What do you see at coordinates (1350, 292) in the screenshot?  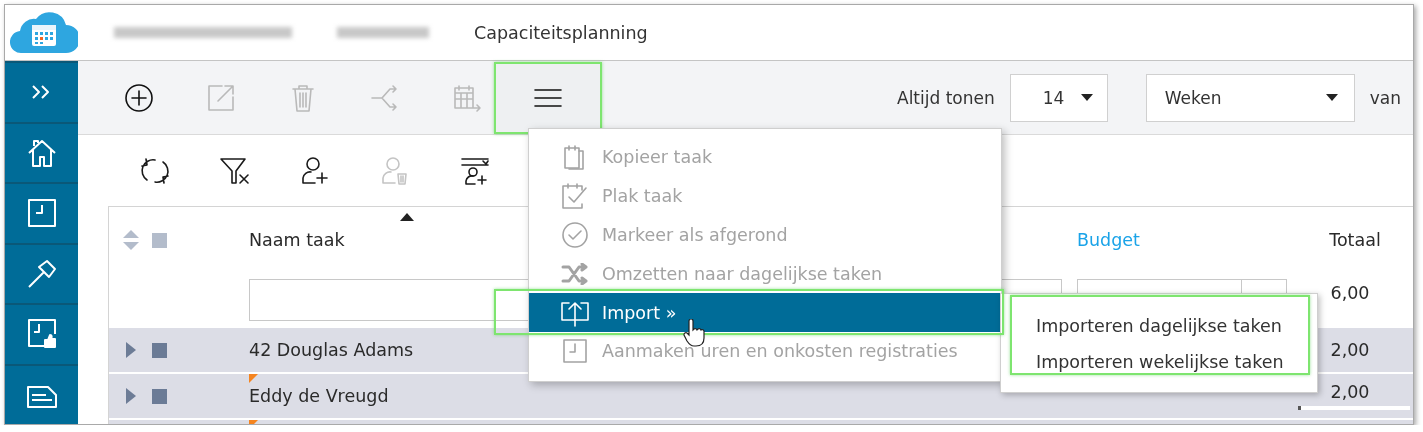 I see `total-value: 6,00` at bounding box center [1350, 292].